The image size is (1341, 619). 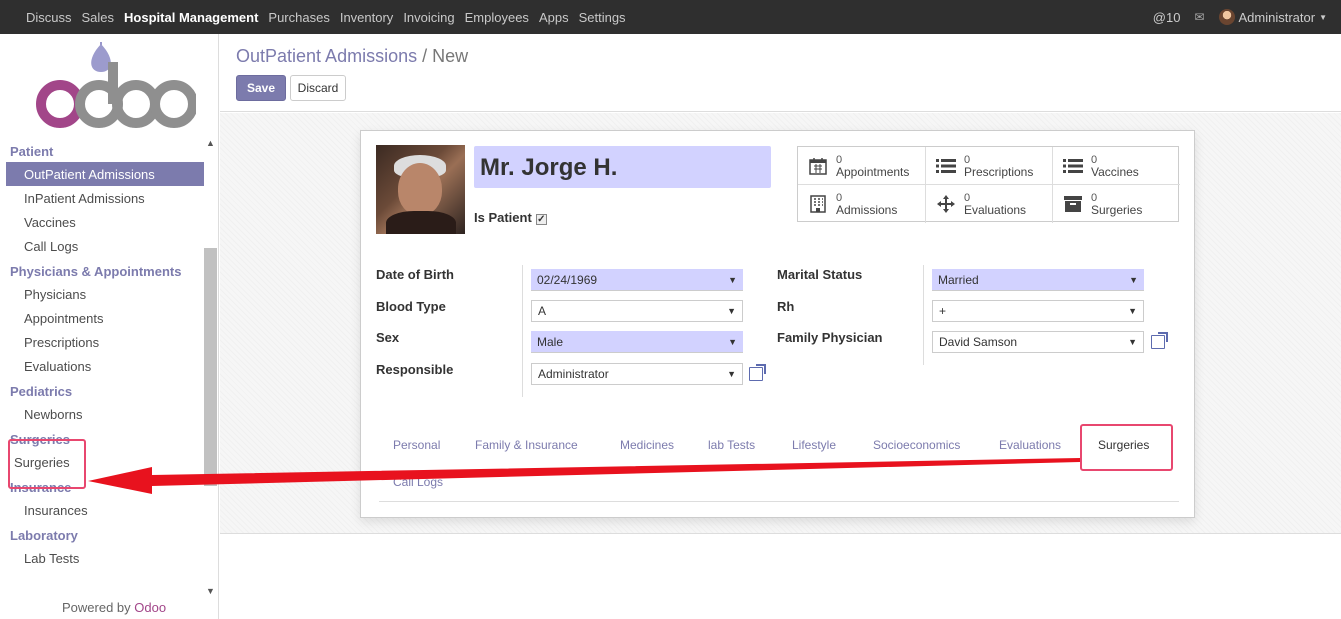 What do you see at coordinates (428, 17) in the screenshot?
I see `menu-invoicing: Invoicing` at bounding box center [428, 17].